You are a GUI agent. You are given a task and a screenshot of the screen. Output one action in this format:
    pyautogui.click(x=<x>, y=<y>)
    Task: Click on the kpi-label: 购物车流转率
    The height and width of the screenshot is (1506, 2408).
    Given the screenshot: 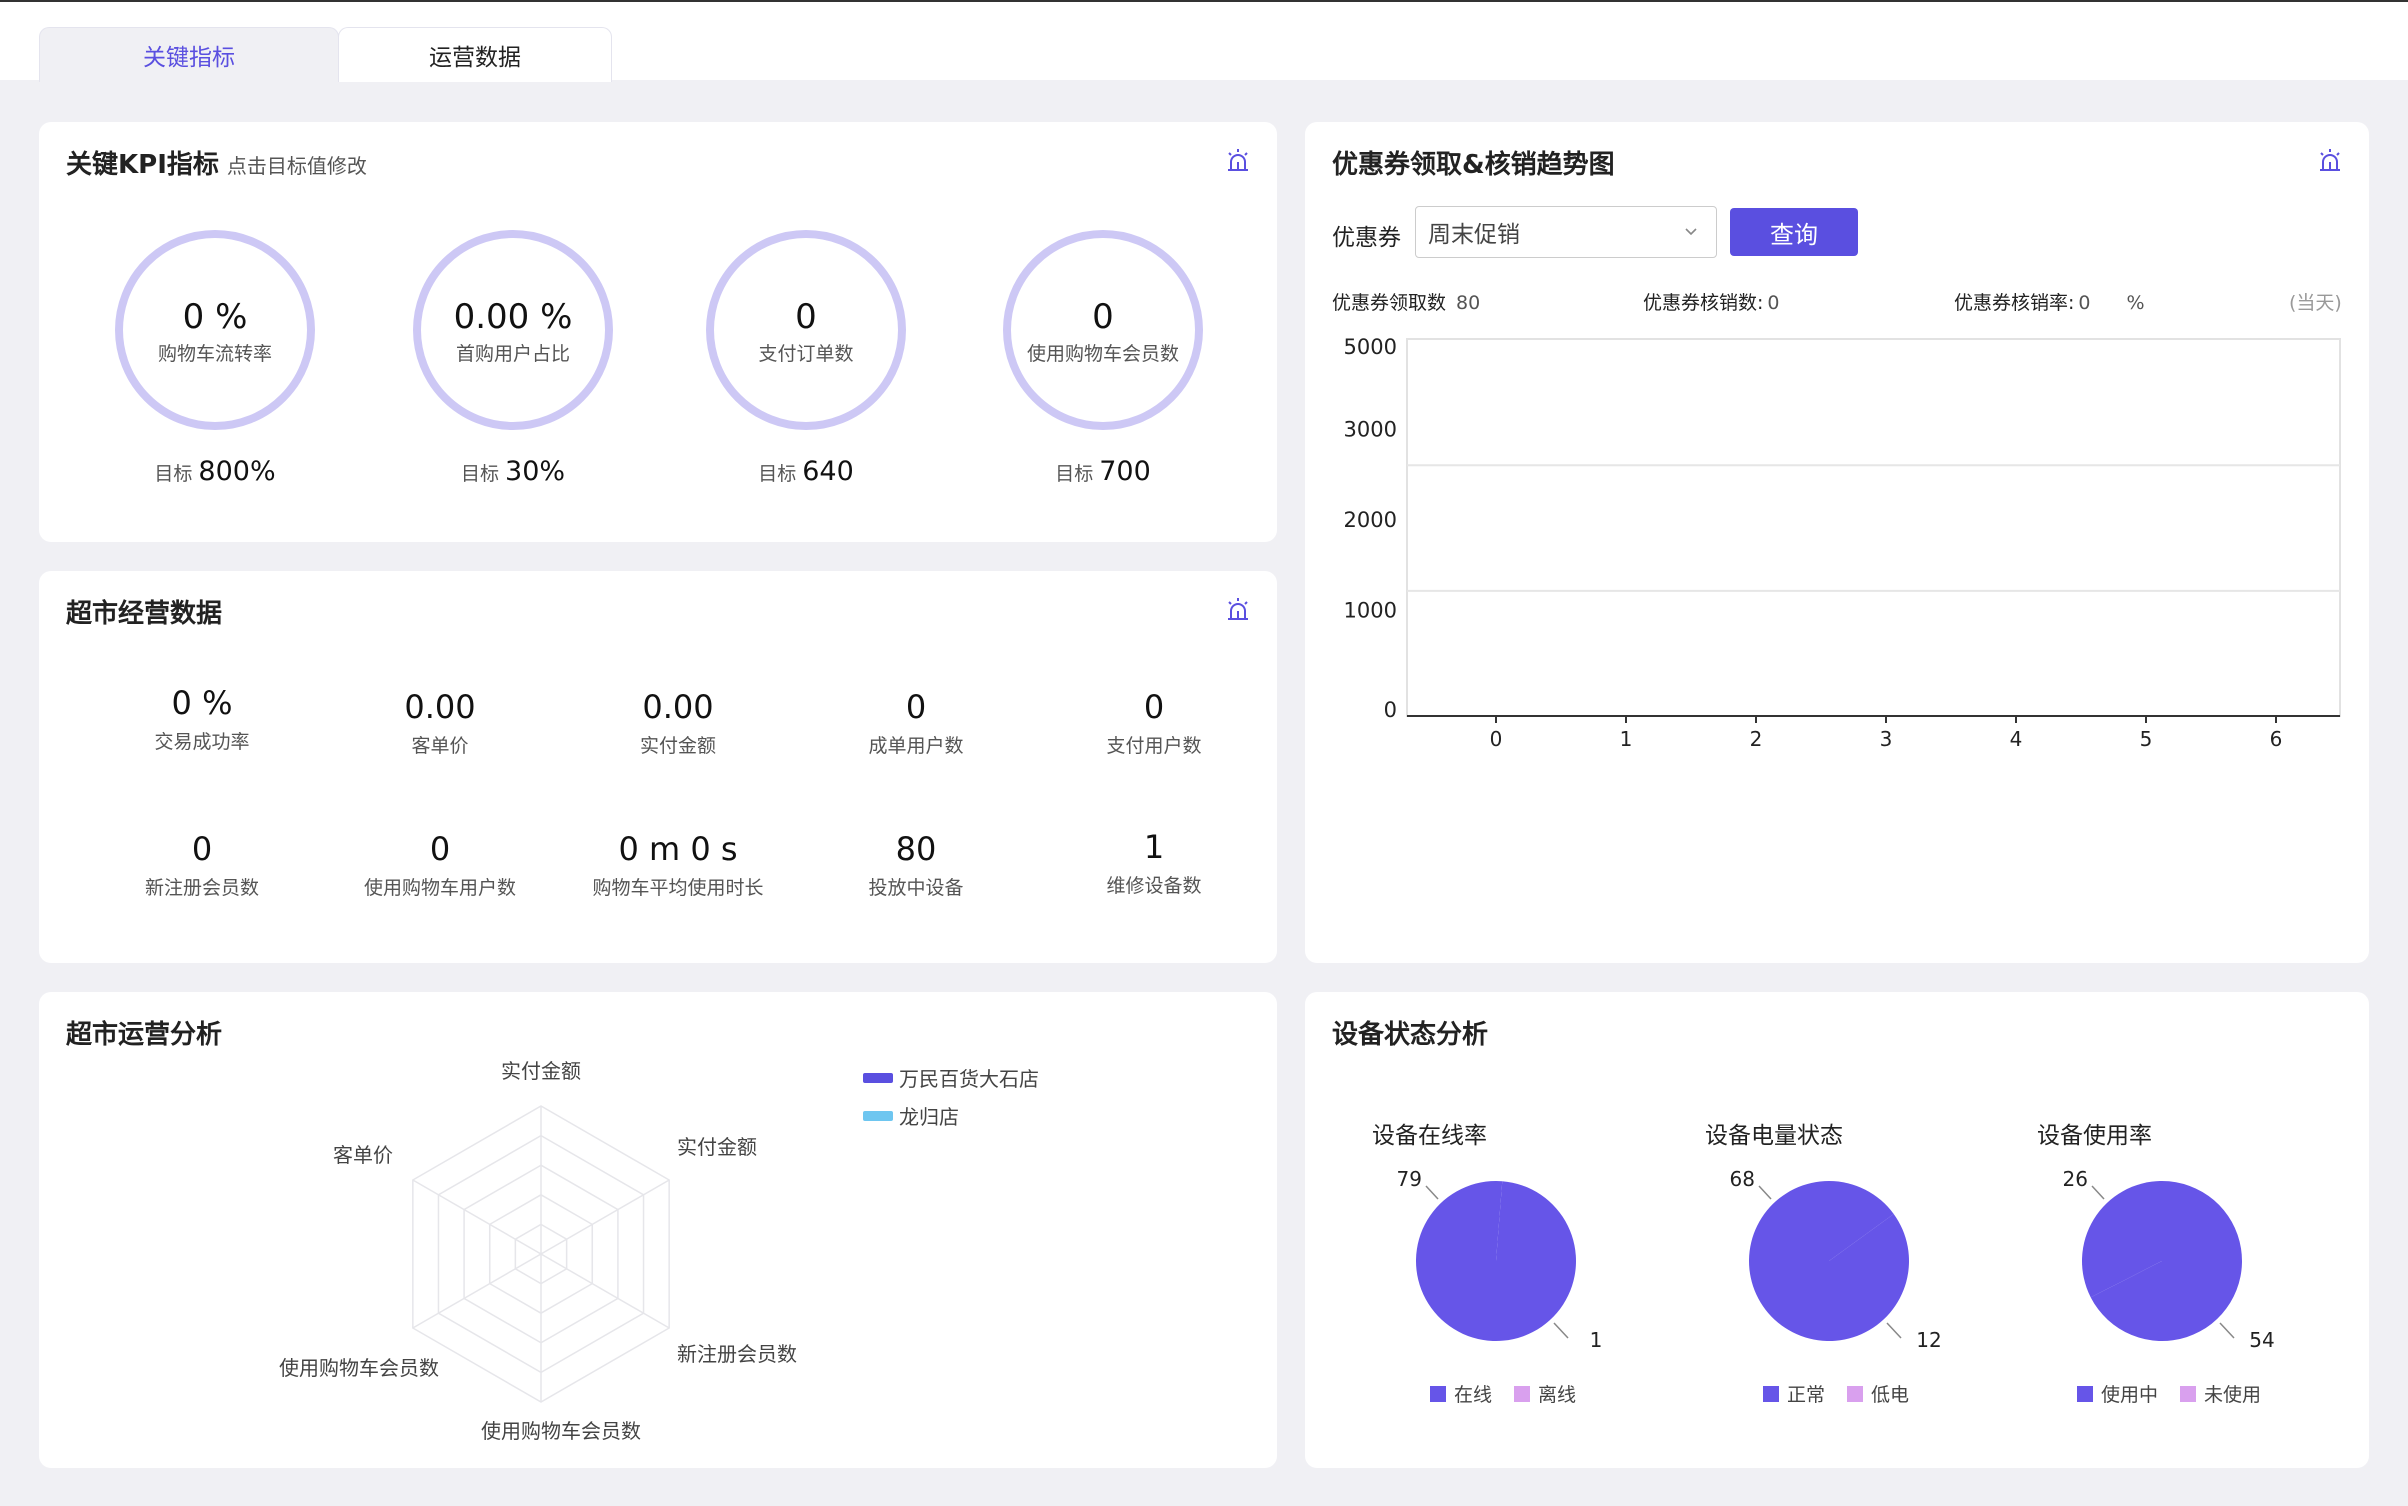 What is the action you would take?
    pyautogui.click(x=214, y=353)
    